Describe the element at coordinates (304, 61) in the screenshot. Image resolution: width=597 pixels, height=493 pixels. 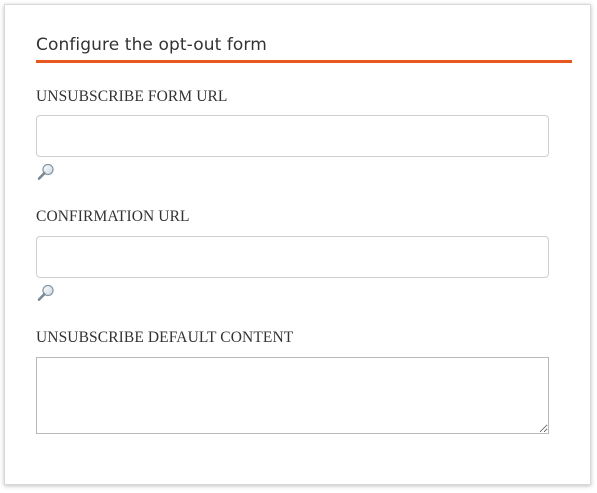
I see `title-underline` at that location.